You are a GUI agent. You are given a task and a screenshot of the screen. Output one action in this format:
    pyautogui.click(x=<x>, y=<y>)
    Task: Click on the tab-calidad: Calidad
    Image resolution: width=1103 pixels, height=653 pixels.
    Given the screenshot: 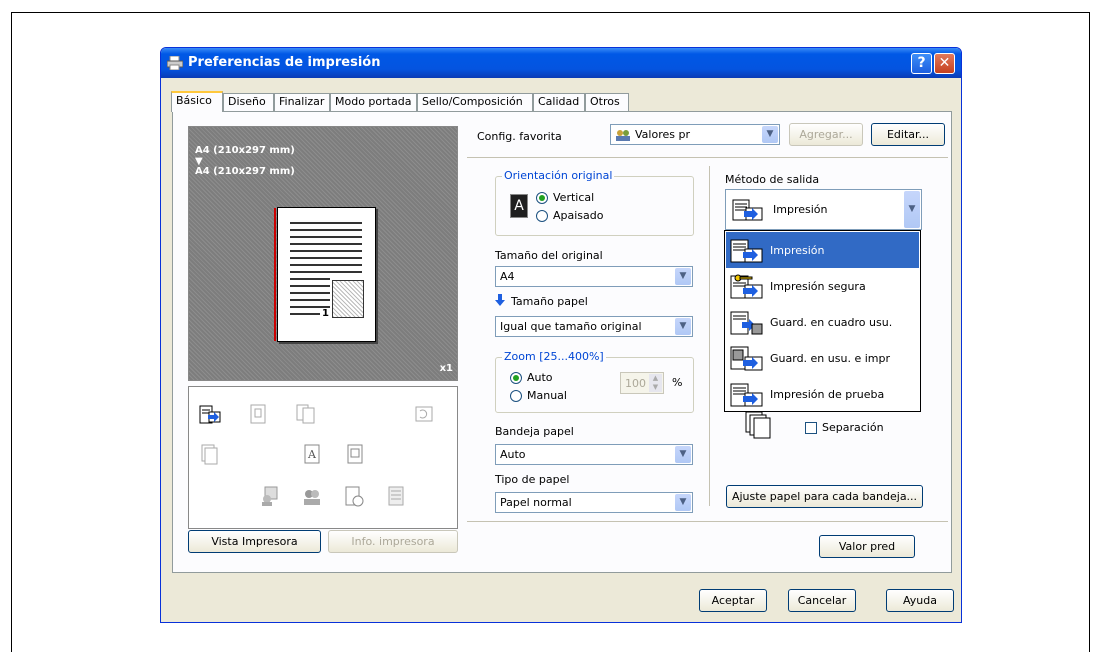 What is the action you would take?
    pyautogui.click(x=559, y=102)
    